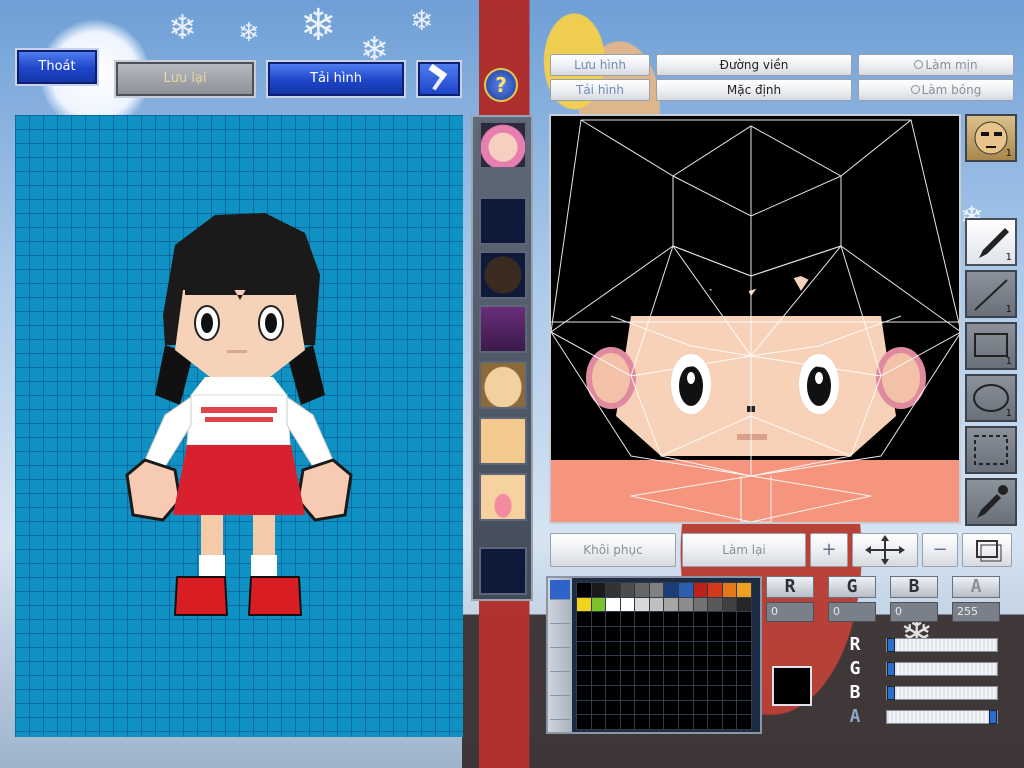  I want to click on a-slider-thumb, so click(993, 717).